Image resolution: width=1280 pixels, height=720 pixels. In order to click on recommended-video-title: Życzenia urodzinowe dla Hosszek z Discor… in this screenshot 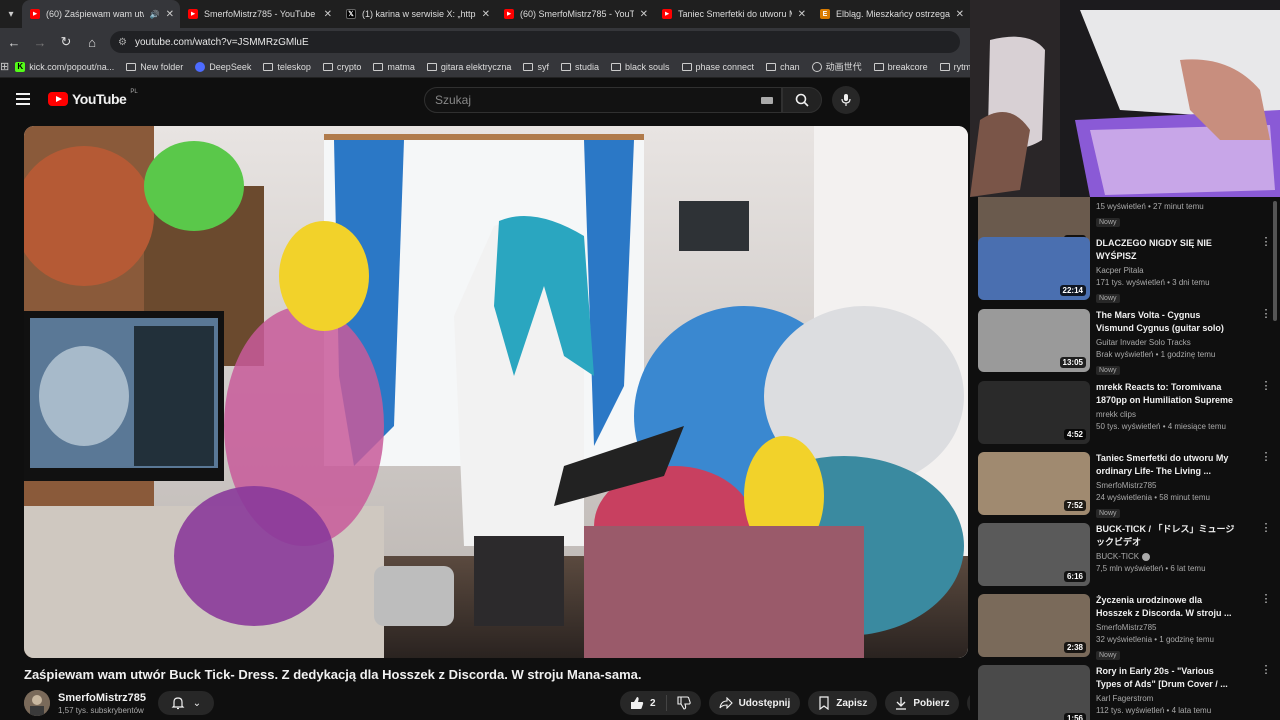, I will do `click(1166, 607)`.